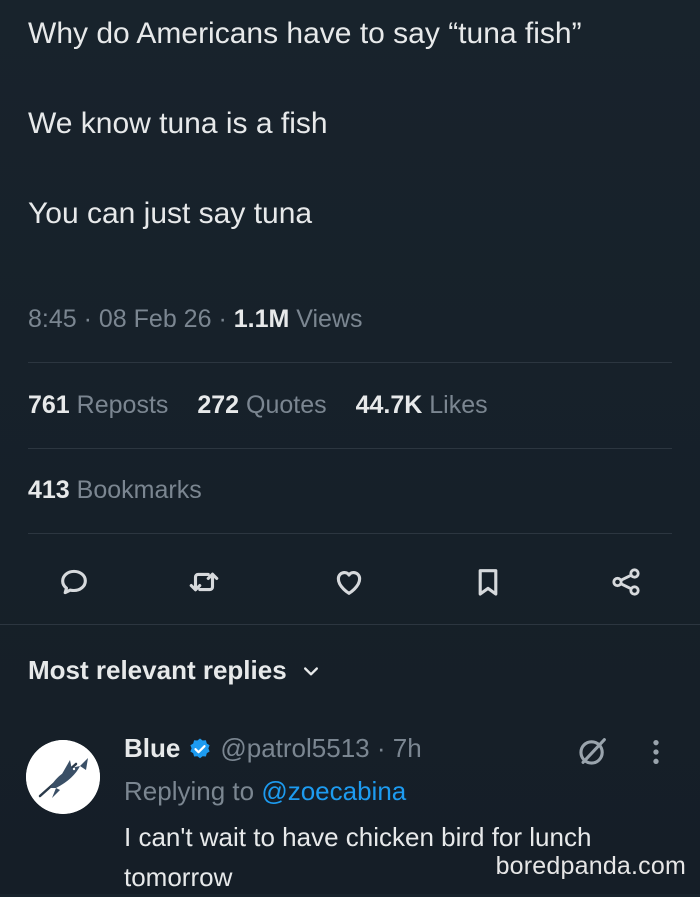 This screenshot has height=897, width=700. Describe the element at coordinates (458, 405) in the screenshot. I see `likes-label: Likes` at that location.